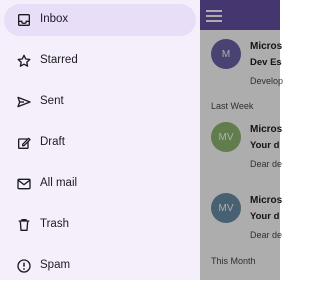 The image size is (320, 282). I want to click on nav-item-starred: Starred, so click(100, 61).